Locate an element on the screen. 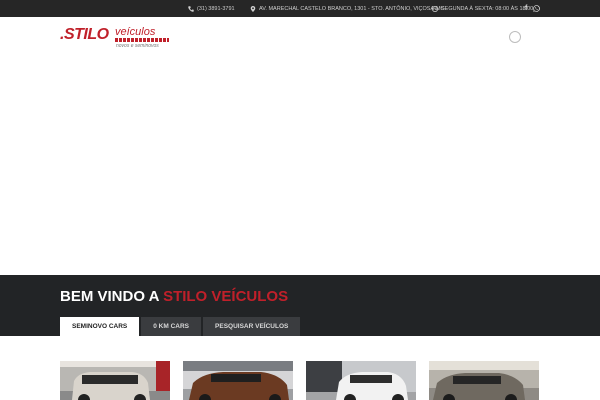  hours-info: SEGUNDA À SEXTA: 08:00 ÀS 18:00 is located at coordinates (482, 8).